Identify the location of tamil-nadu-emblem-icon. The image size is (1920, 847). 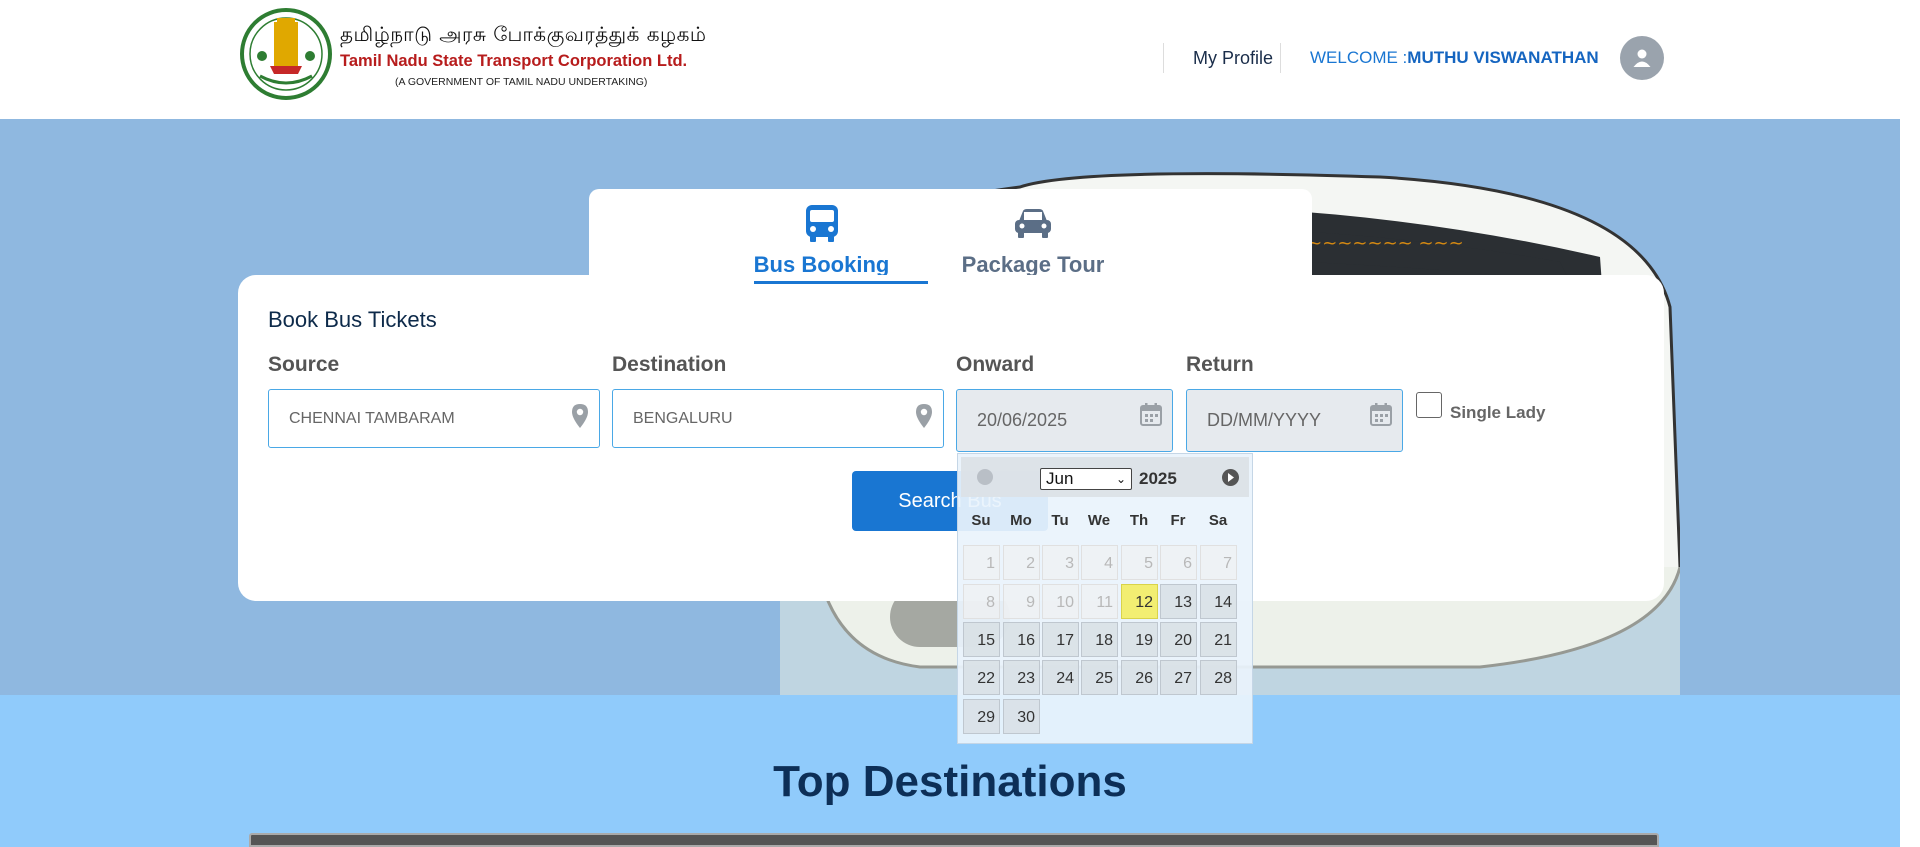
(286, 54).